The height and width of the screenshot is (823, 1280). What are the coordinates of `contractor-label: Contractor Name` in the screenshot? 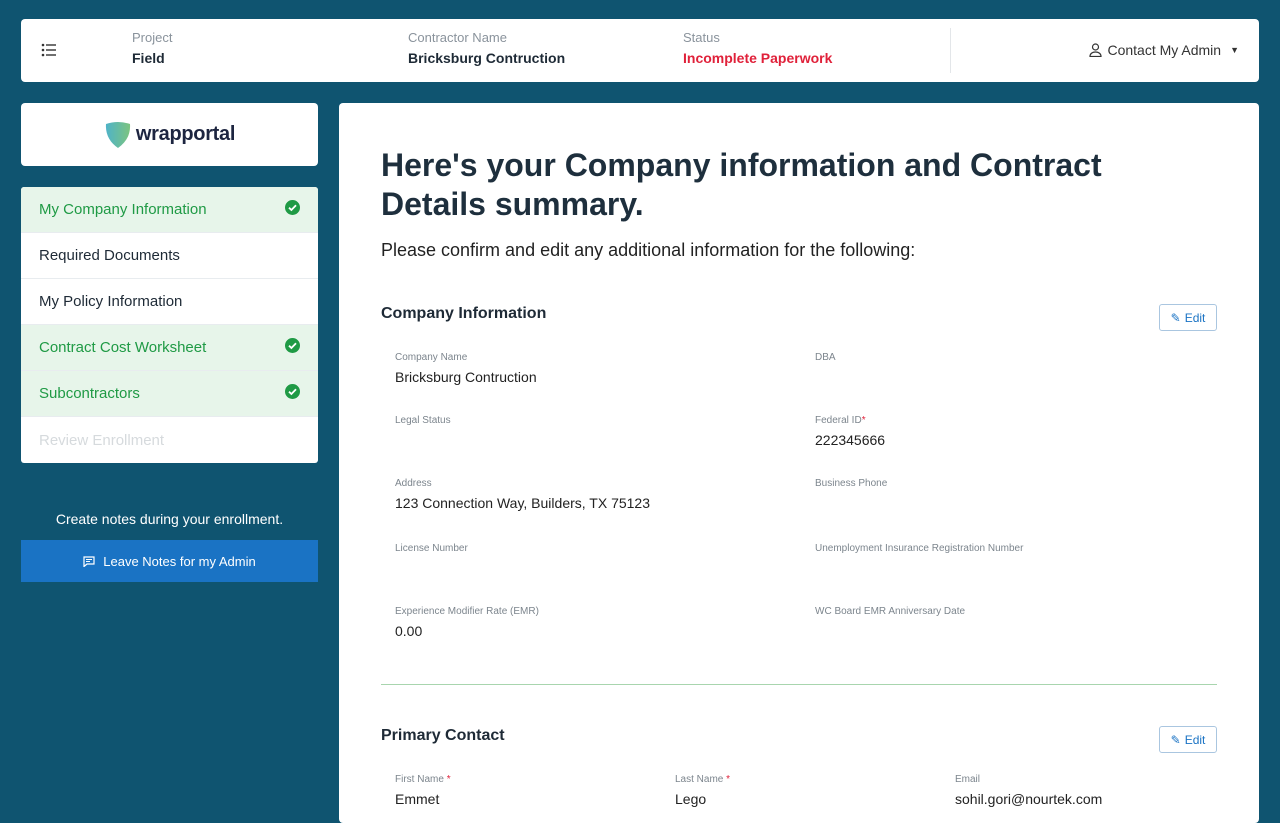 It's located at (457, 37).